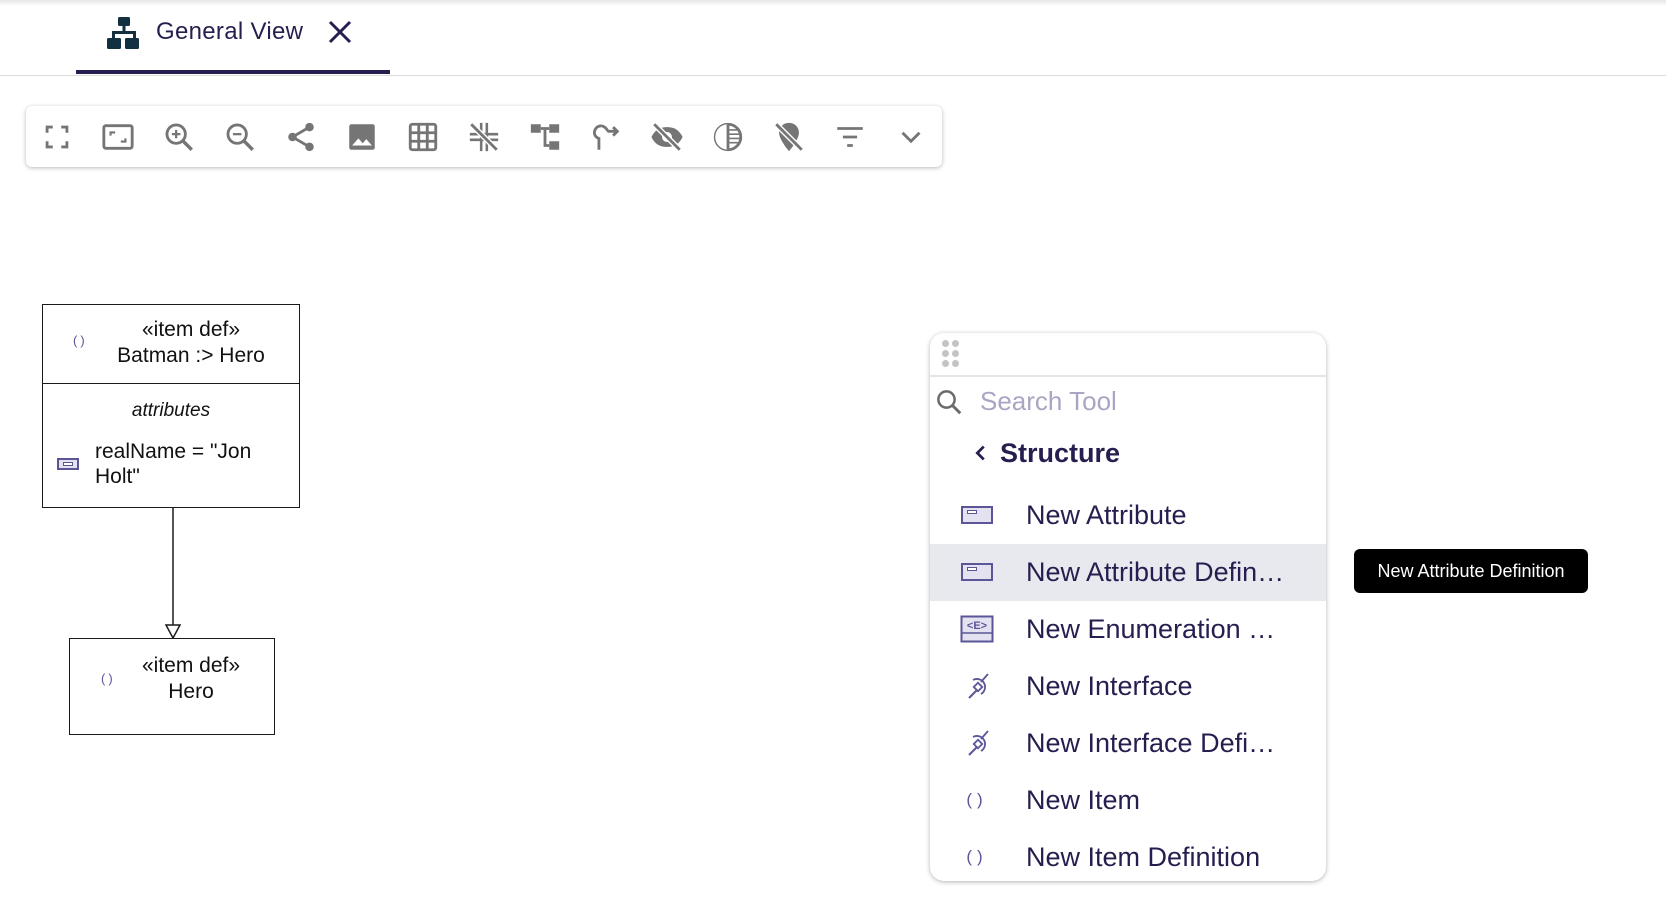  I want to click on tool-new-item: () New Item, so click(1128, 800).